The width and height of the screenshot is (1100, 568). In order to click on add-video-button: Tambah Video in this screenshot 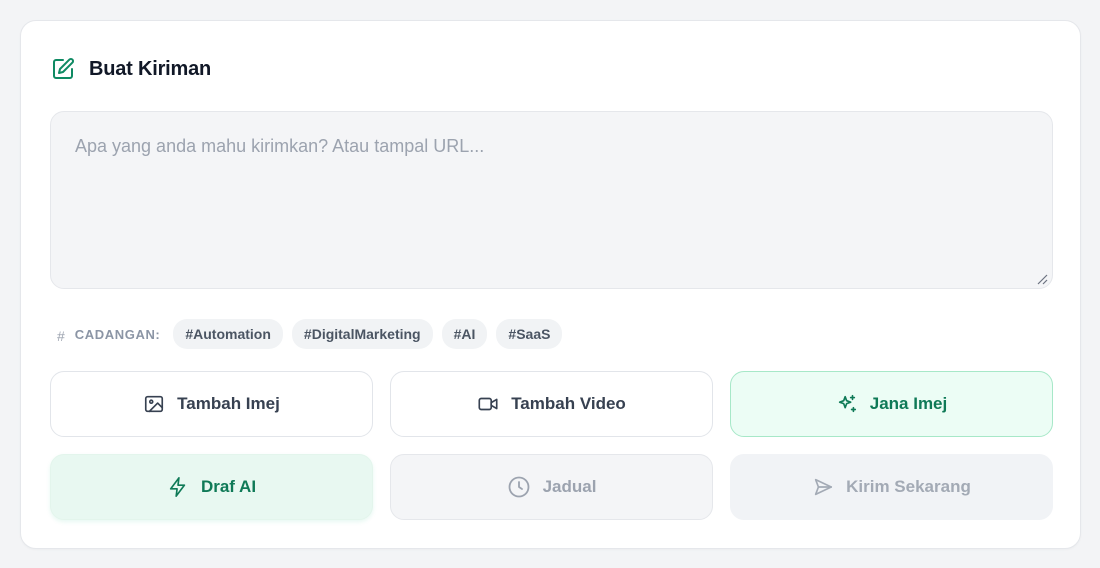, I will do `click(551, 404)`.